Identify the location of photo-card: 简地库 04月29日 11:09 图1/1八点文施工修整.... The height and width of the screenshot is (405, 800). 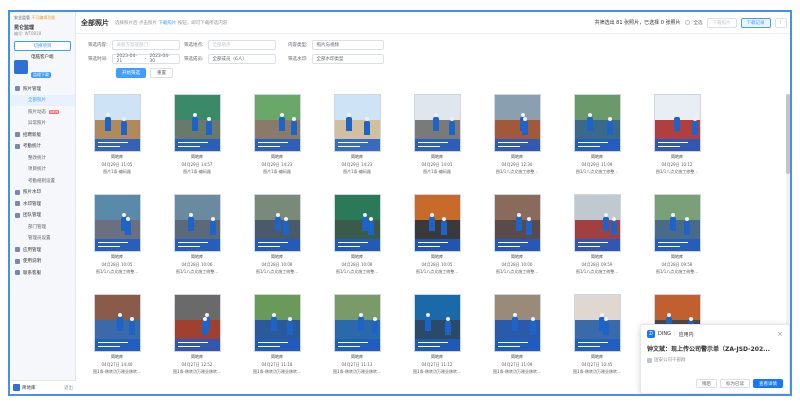
(597, 134).